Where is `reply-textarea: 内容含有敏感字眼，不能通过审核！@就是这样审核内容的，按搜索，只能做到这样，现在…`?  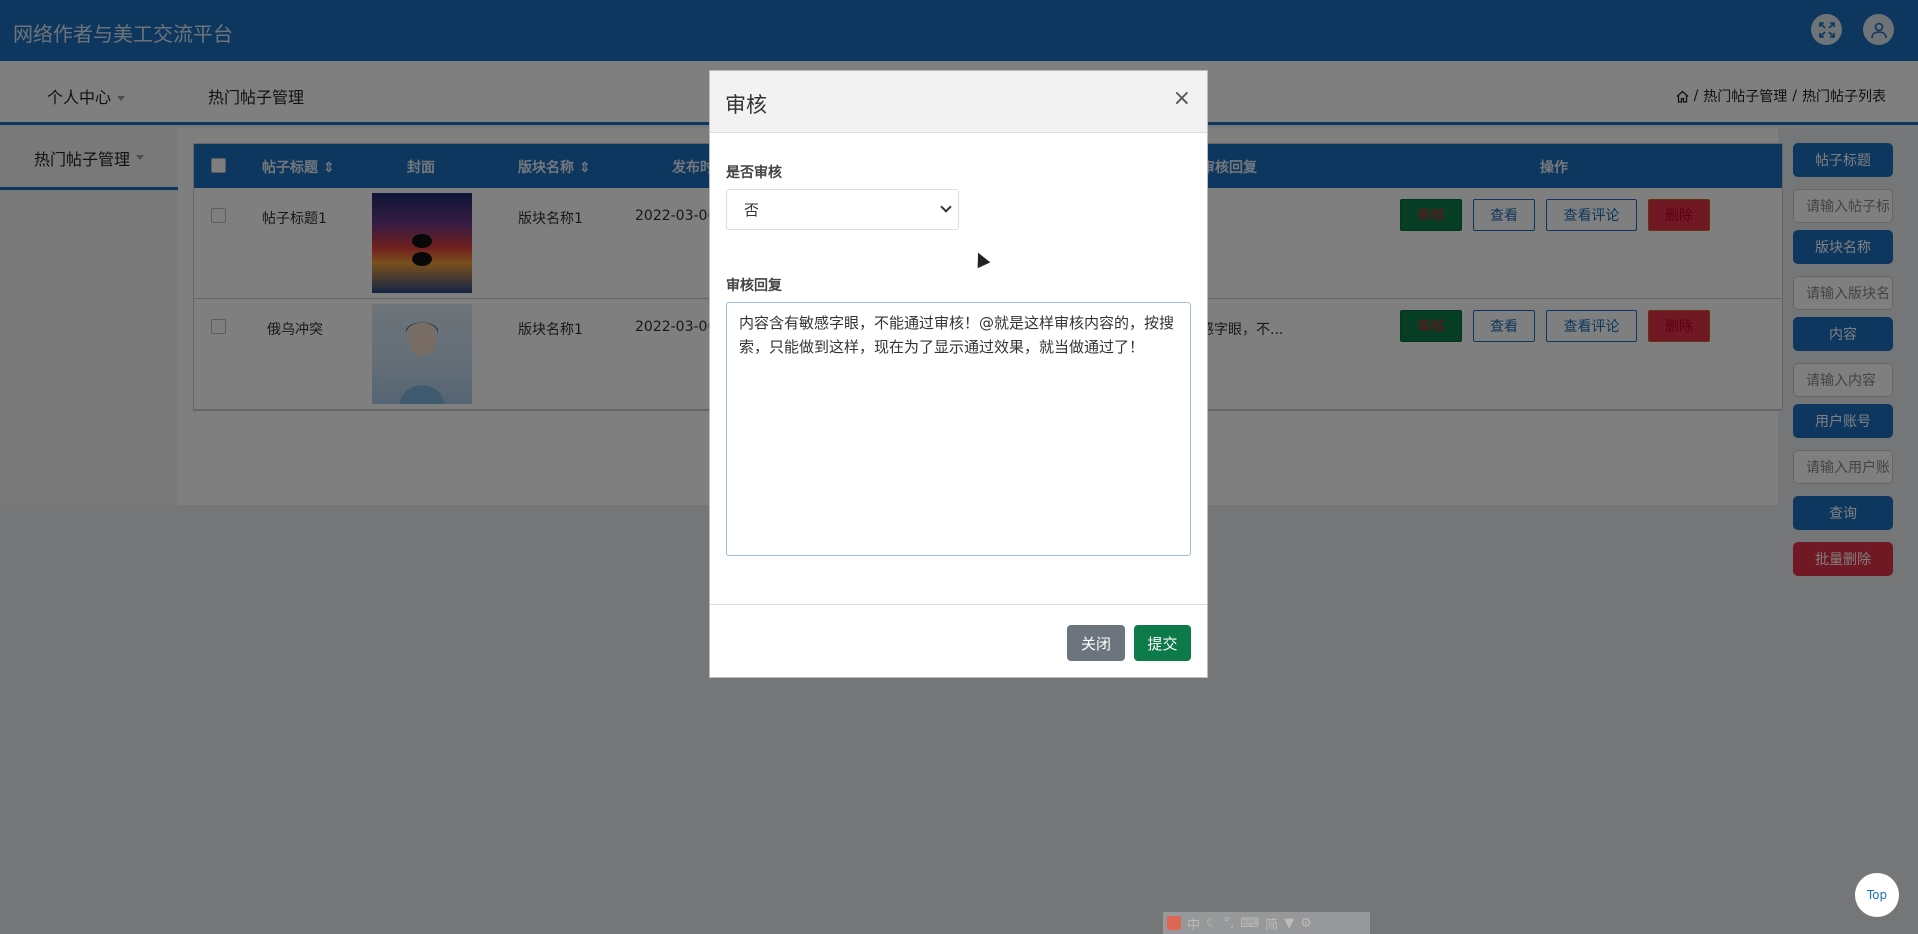 reply-textarea: 内容含有敏感字眼，不能通过审核！@就是这样审核内容的，按搜索，只能做到这样，现在… is located at coordinates (958, 429).